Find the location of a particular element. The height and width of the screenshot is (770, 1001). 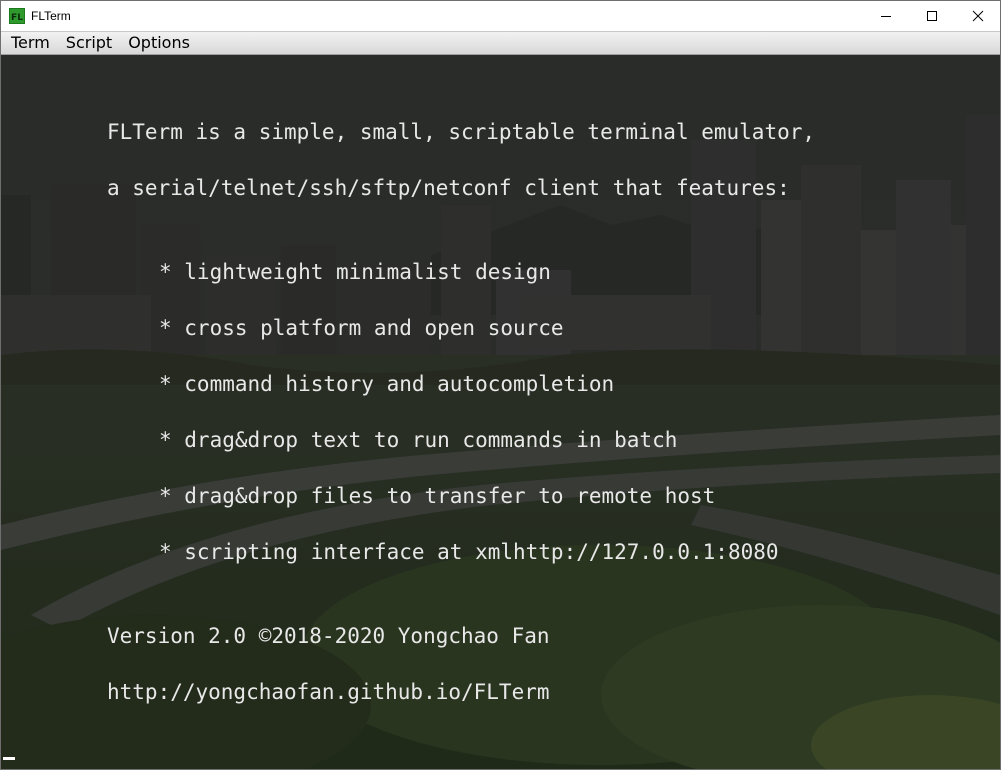

flterm-app-icon: FL is located at coordinates (17, 16).